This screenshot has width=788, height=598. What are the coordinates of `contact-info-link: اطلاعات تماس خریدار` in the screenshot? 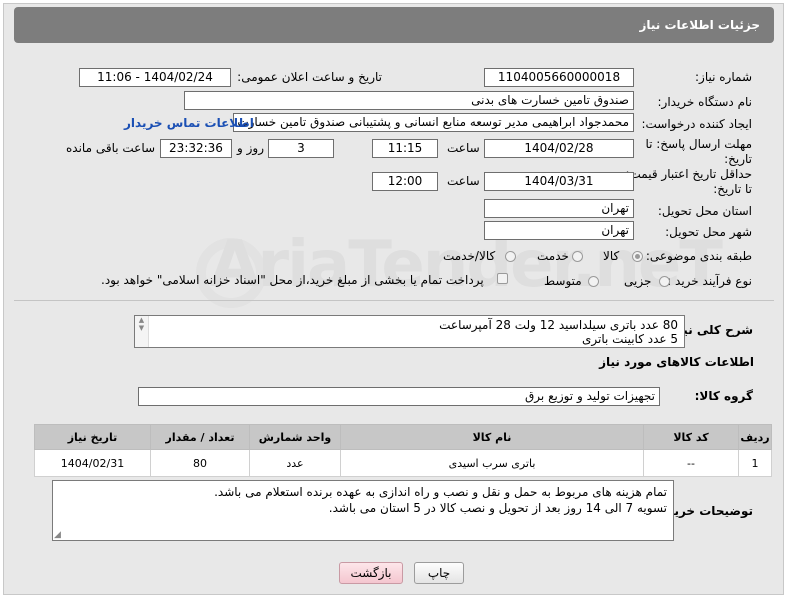 It's located at (189, 123).